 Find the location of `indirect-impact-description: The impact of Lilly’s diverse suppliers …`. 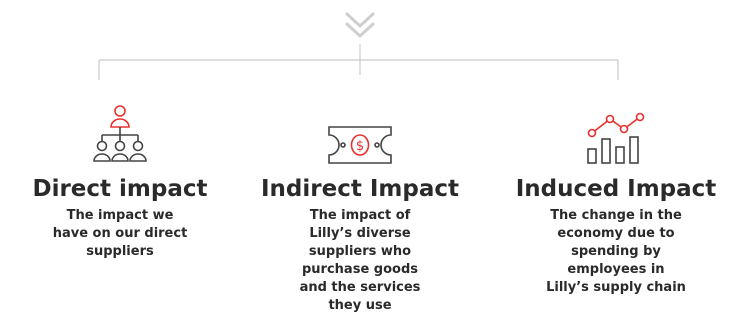

indirect-impact-description: The impact of Lilly’s diverse suppliers … is located at coordinates (360, 260).